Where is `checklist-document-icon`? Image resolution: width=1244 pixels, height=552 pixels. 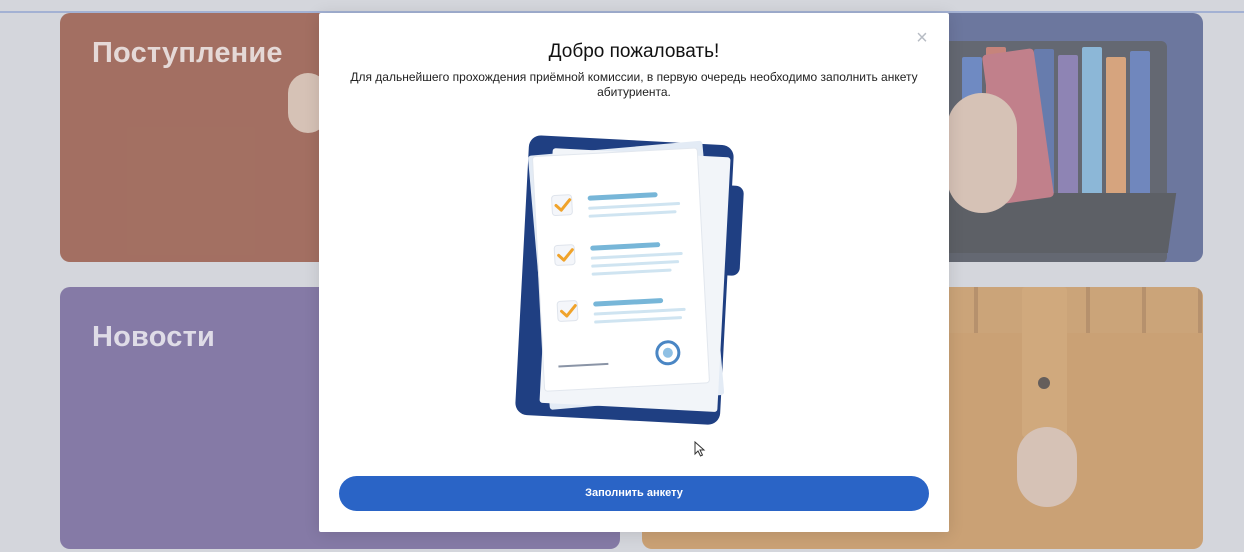 checklist-document-icon is located at coordinates (629, 280).